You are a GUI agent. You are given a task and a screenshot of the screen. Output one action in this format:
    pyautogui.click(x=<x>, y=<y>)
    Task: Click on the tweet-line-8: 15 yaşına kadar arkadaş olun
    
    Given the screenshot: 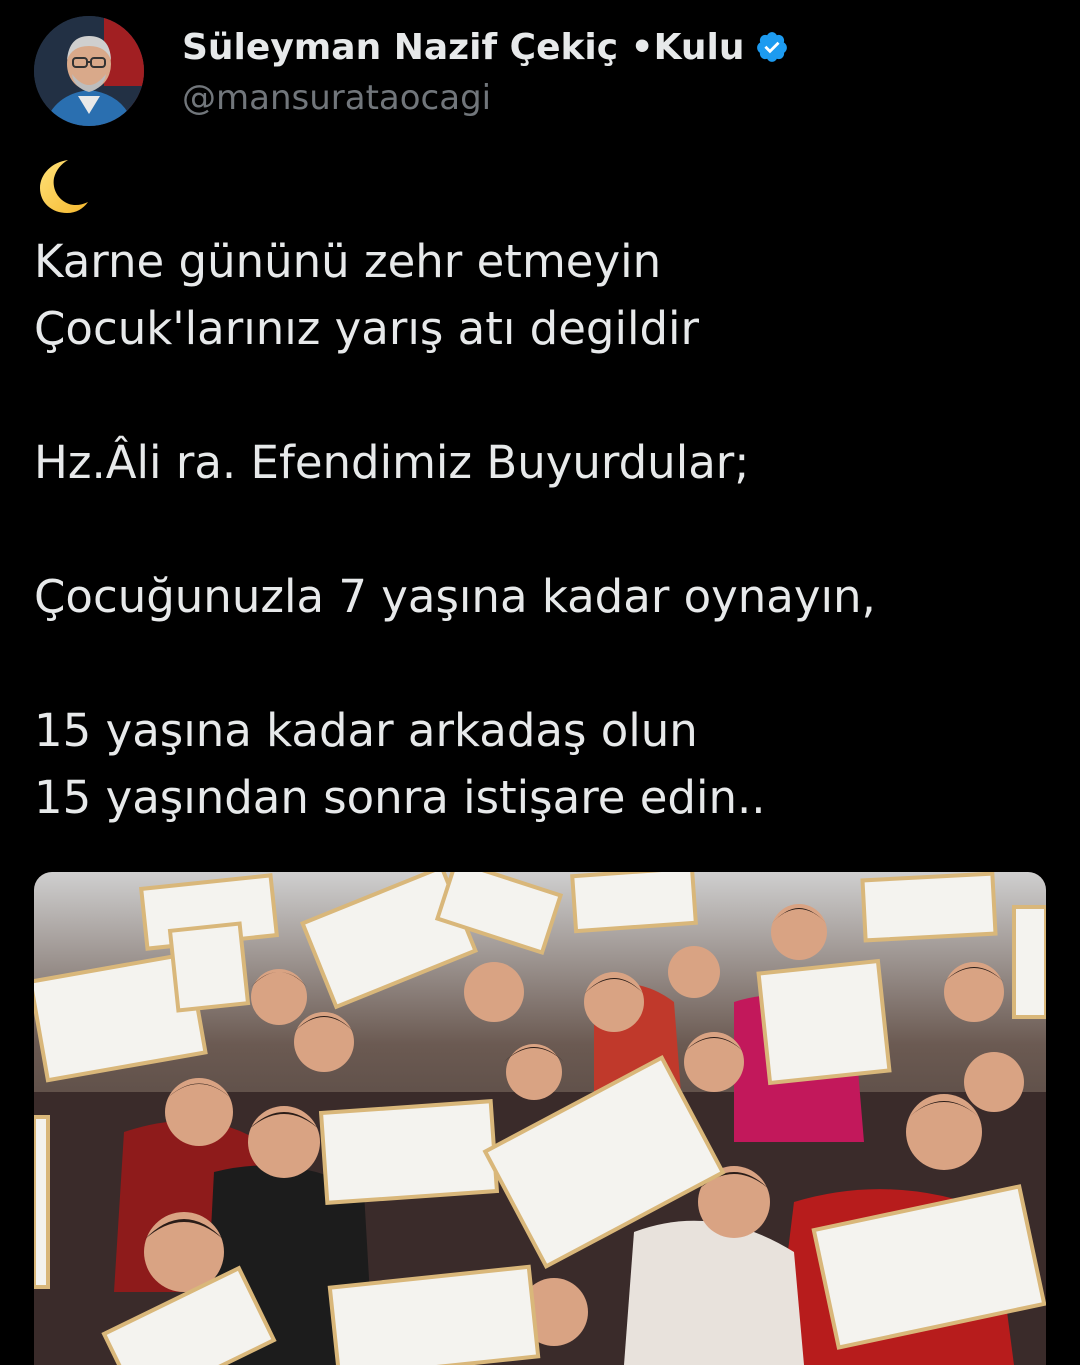 What is the action you would take?
    pyautogui.click(x=366, y=730)
    